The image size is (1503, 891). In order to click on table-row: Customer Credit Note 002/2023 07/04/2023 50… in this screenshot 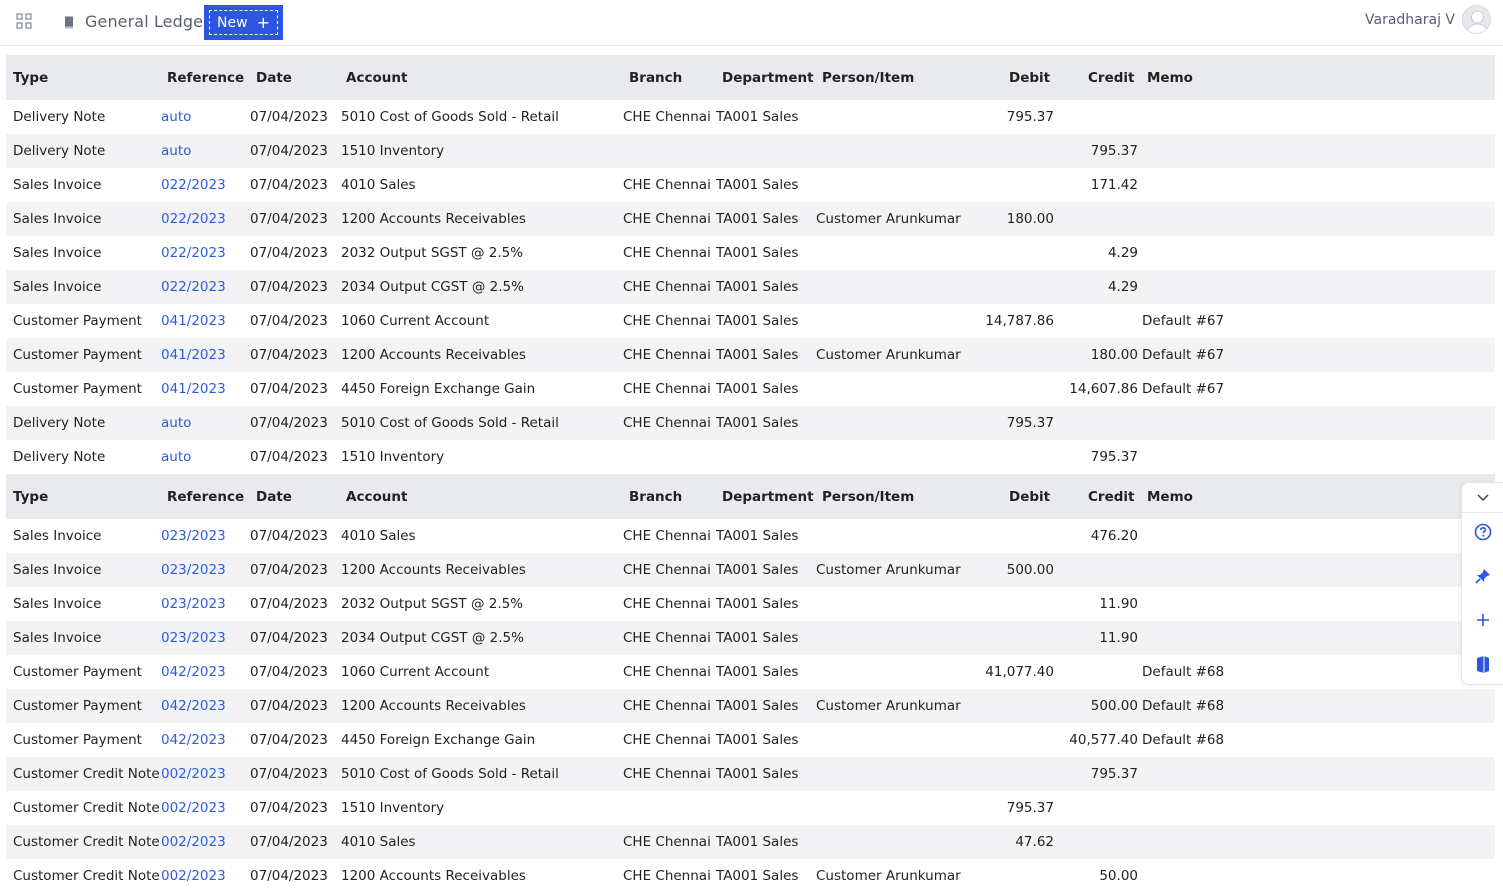, I will do `click(750, 774)`.